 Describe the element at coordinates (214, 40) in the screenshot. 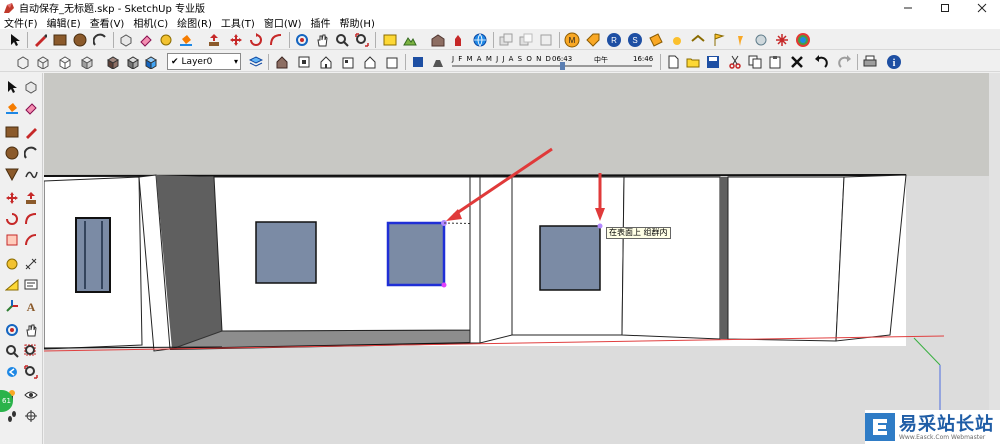

I see `push-pull-button` at that location.